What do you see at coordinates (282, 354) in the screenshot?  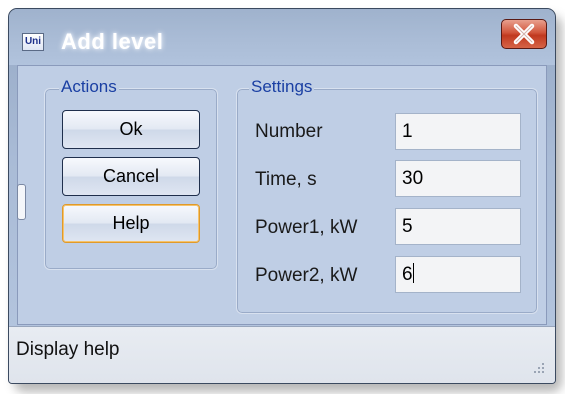 I see `status-bar: Display help` at bounding box center [282, 354].